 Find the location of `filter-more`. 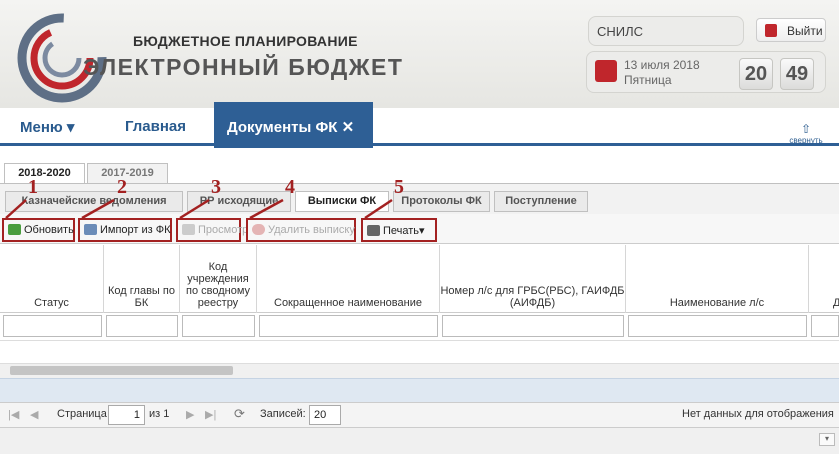

filter-more is located at coordinates (825, 326).